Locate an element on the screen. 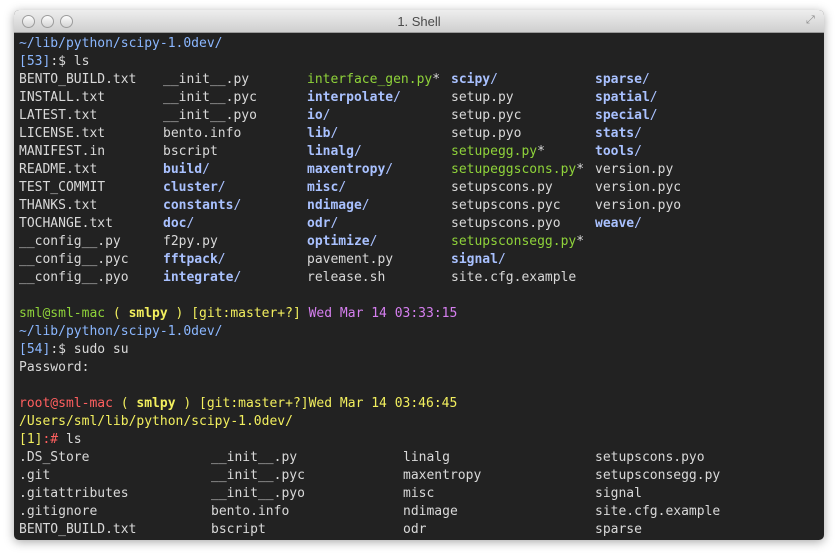 The height and width of the screenshot is (560, 838). file-entry: .DS_Store is located at coordinates (54, 457).